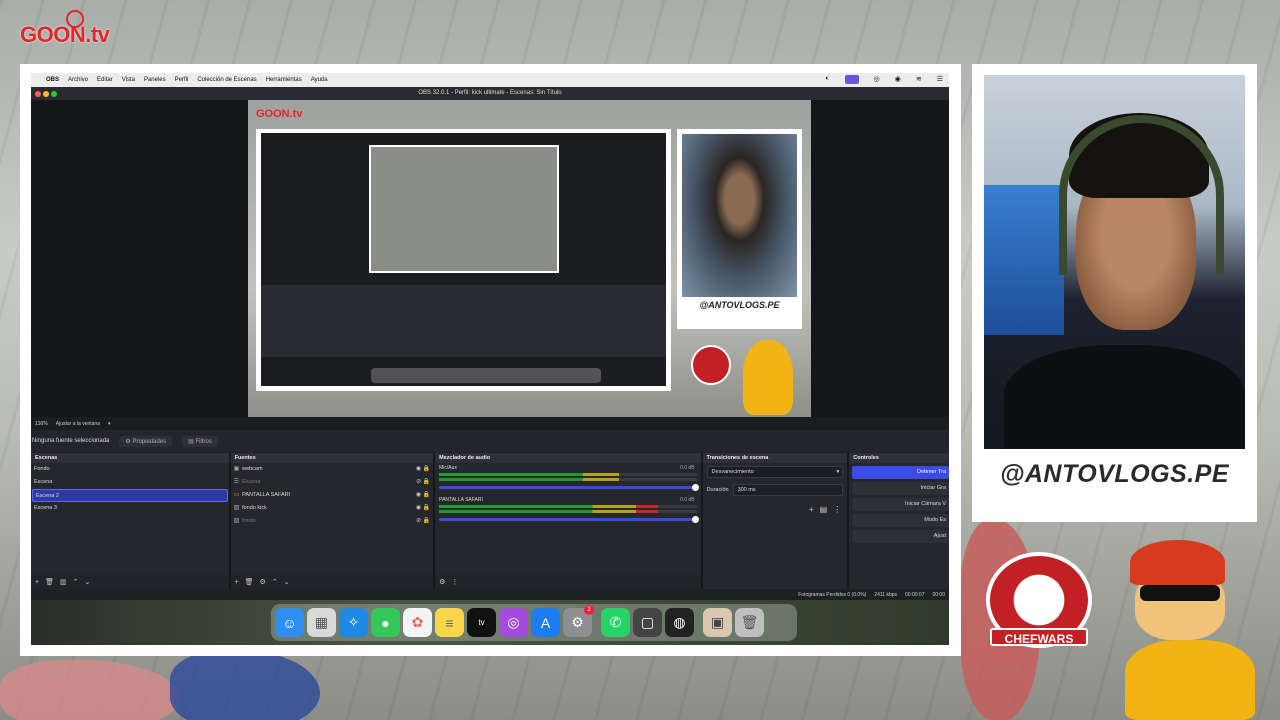 The width and height of the screenshot is (1280, 720). Describe the element at coordinates (130, 469) in the screenshot. I see `scene-item: Fondo` at that location.